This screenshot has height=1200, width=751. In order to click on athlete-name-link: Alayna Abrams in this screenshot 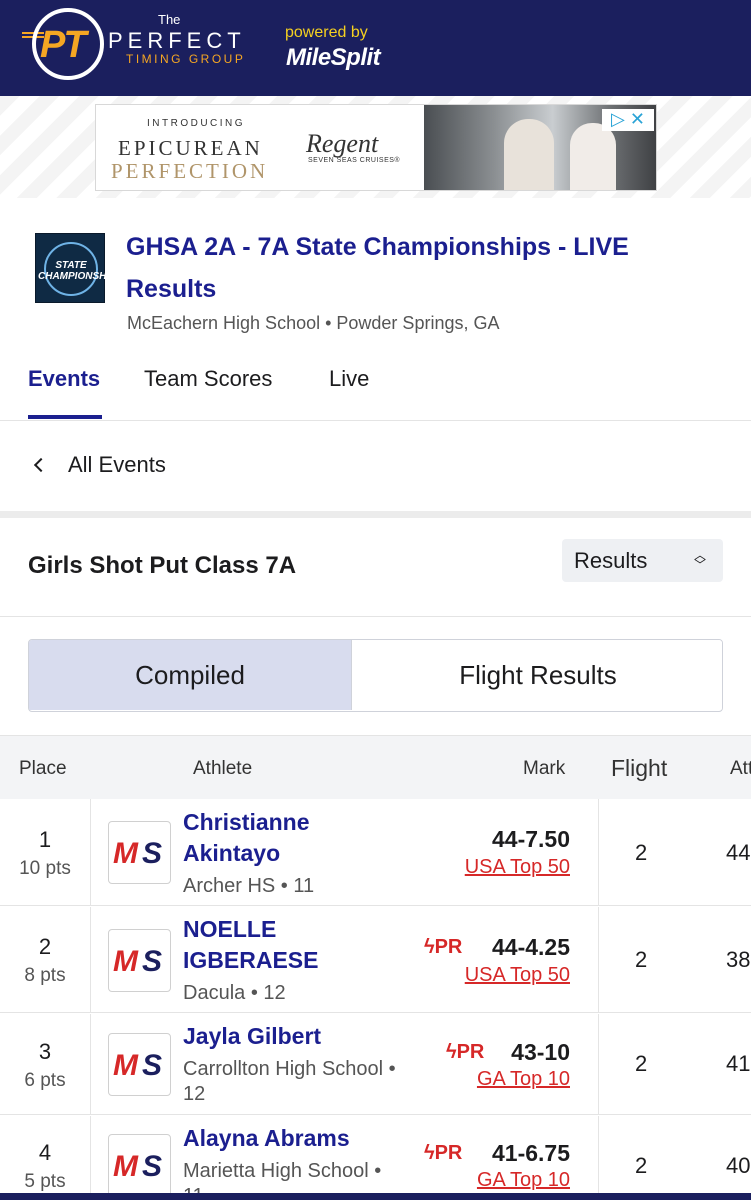, I will do `click(293, 1138)`.